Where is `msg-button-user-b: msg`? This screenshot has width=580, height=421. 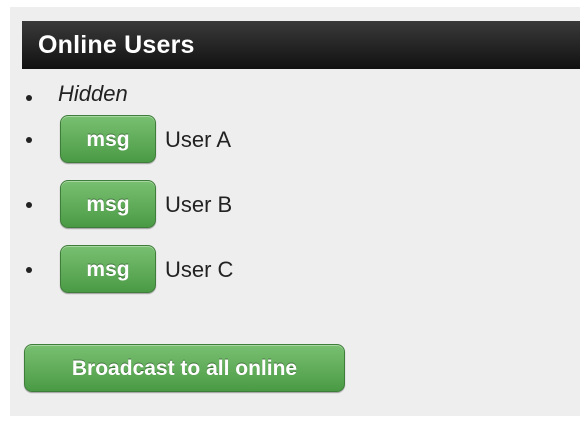
msg-button-user-b: msg is located at coordinates (108, 204).